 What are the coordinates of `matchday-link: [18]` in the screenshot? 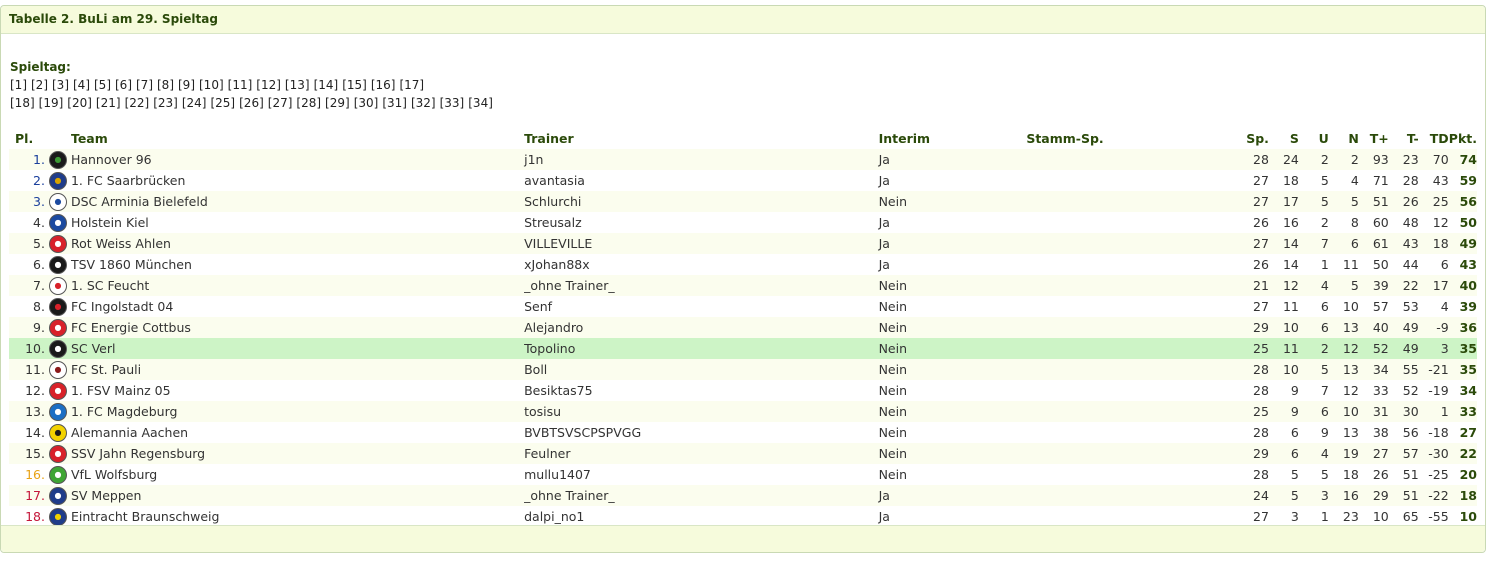 It's located at (22, 103).